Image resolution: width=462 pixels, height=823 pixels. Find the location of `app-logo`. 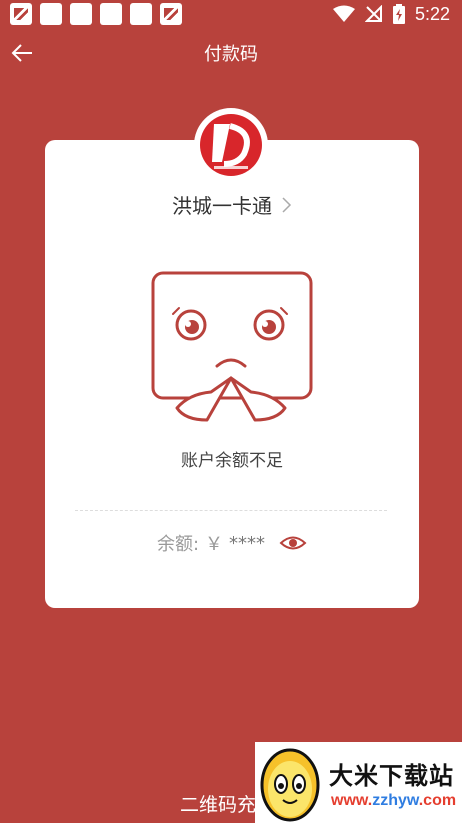

app-logo is located at coordinates (231, 145).